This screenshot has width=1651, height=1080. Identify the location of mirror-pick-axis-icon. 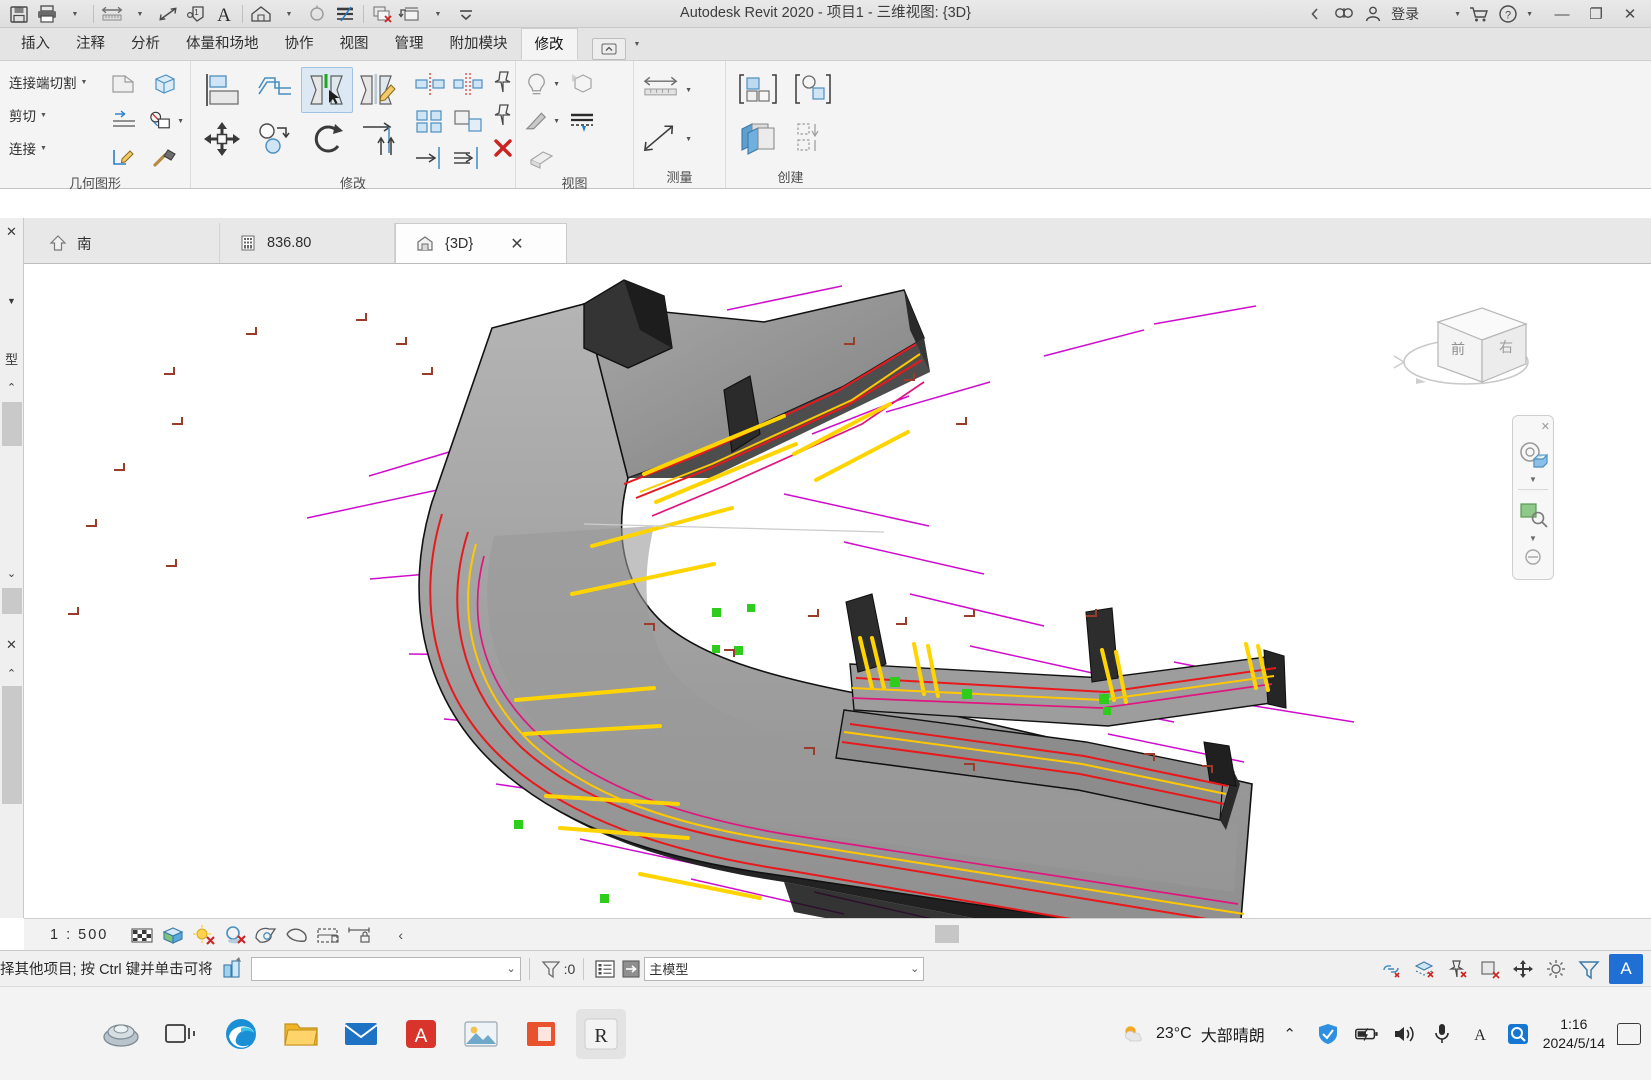
(327, 90).